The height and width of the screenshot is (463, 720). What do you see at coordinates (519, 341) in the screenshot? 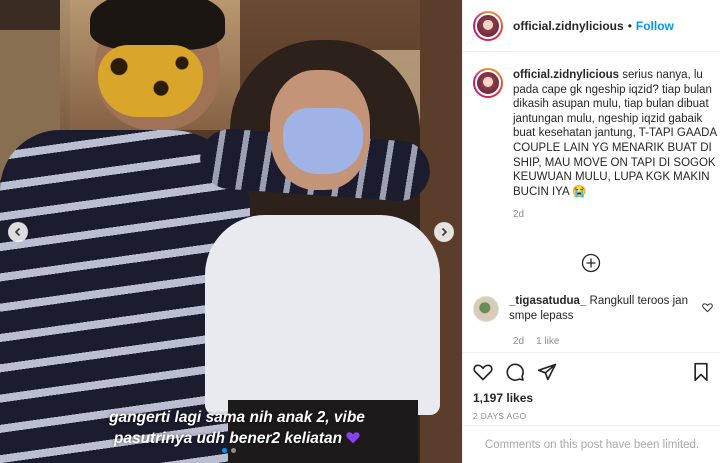
I see `comment-time: 2d` at bounding box center [519, 341].